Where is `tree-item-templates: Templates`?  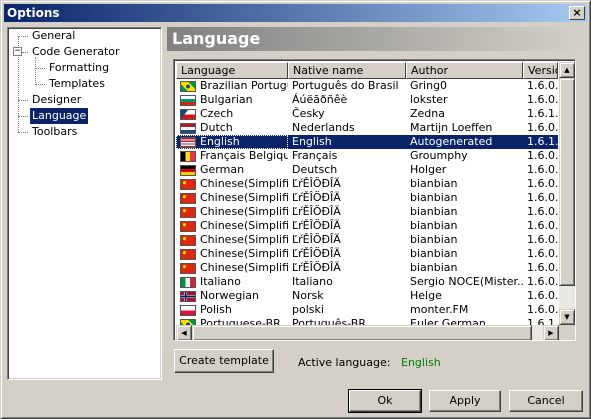 tree-item-templates: Templates is located at coordinates (77, 84).